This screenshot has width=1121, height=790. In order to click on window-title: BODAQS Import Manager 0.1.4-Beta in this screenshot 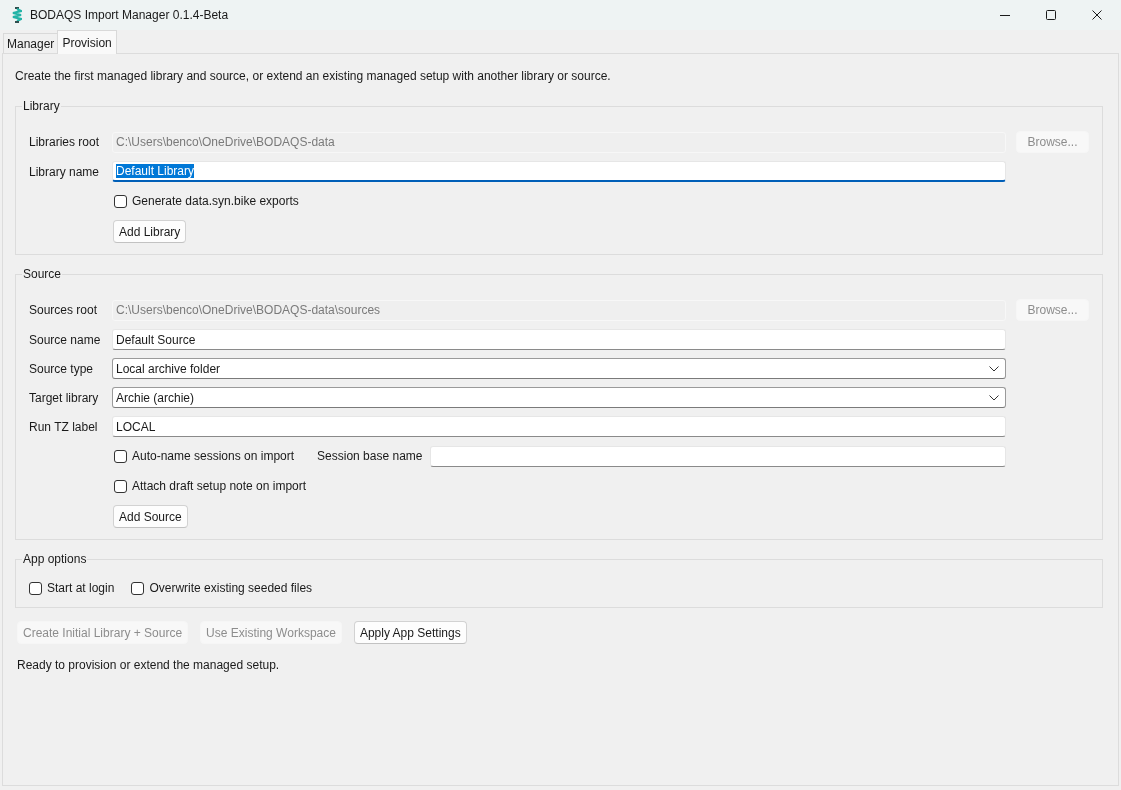, I will do `click(129, 15)`.